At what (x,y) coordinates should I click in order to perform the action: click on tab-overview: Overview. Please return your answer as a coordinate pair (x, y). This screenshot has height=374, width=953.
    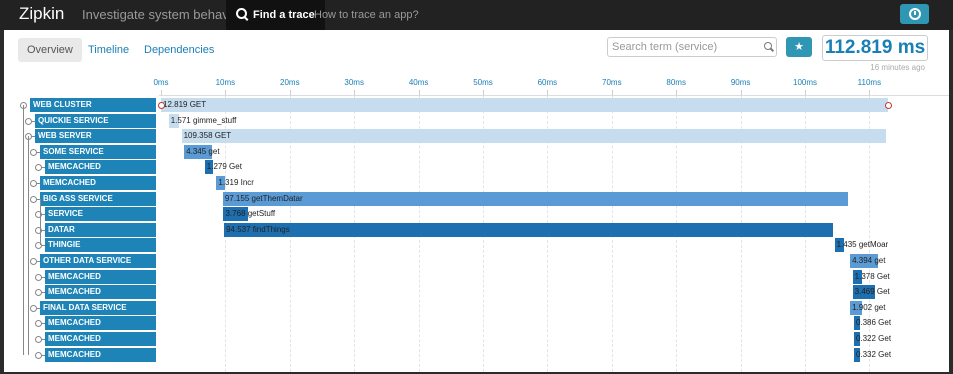
    Looking at the image, I should click on (50, 50).